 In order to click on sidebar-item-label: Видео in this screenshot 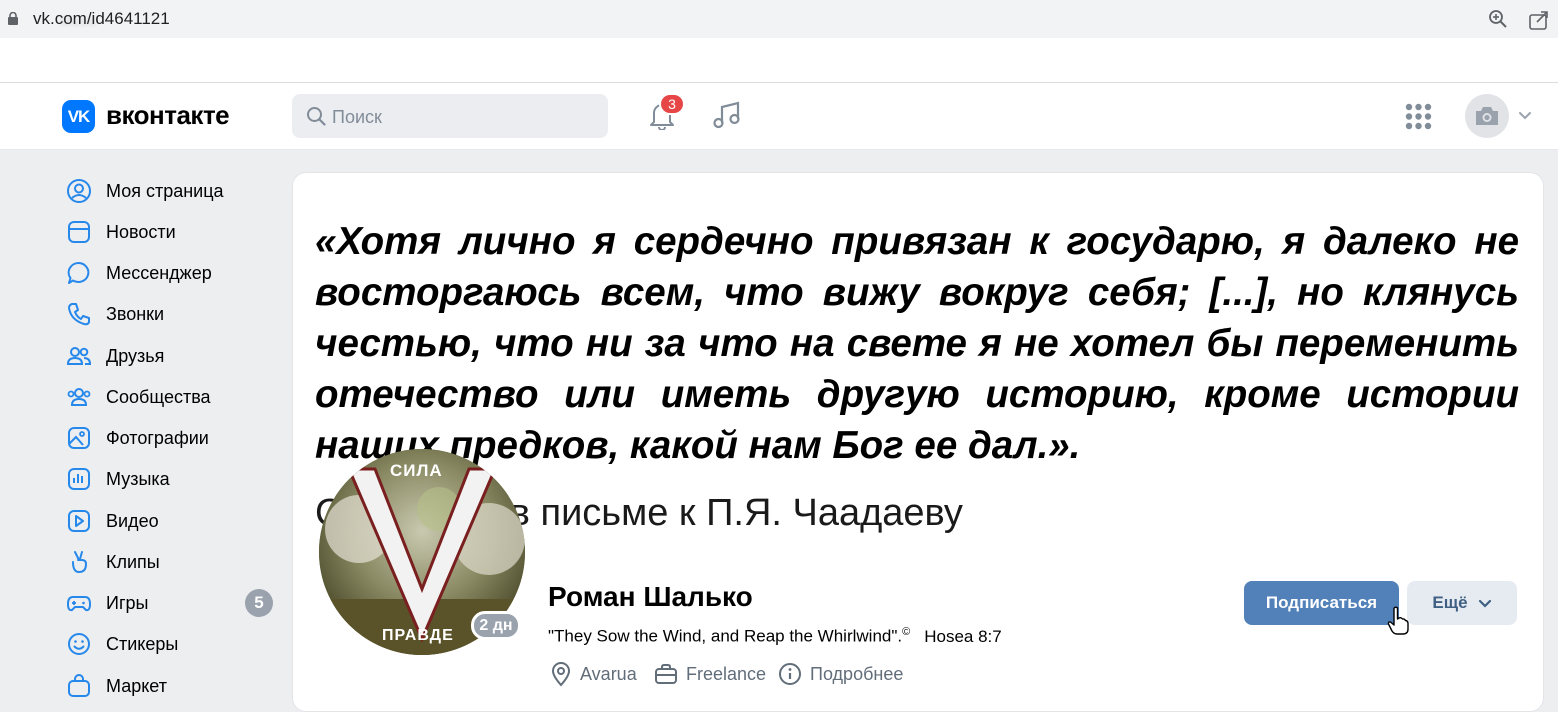, I will do `click(132, 520)`.